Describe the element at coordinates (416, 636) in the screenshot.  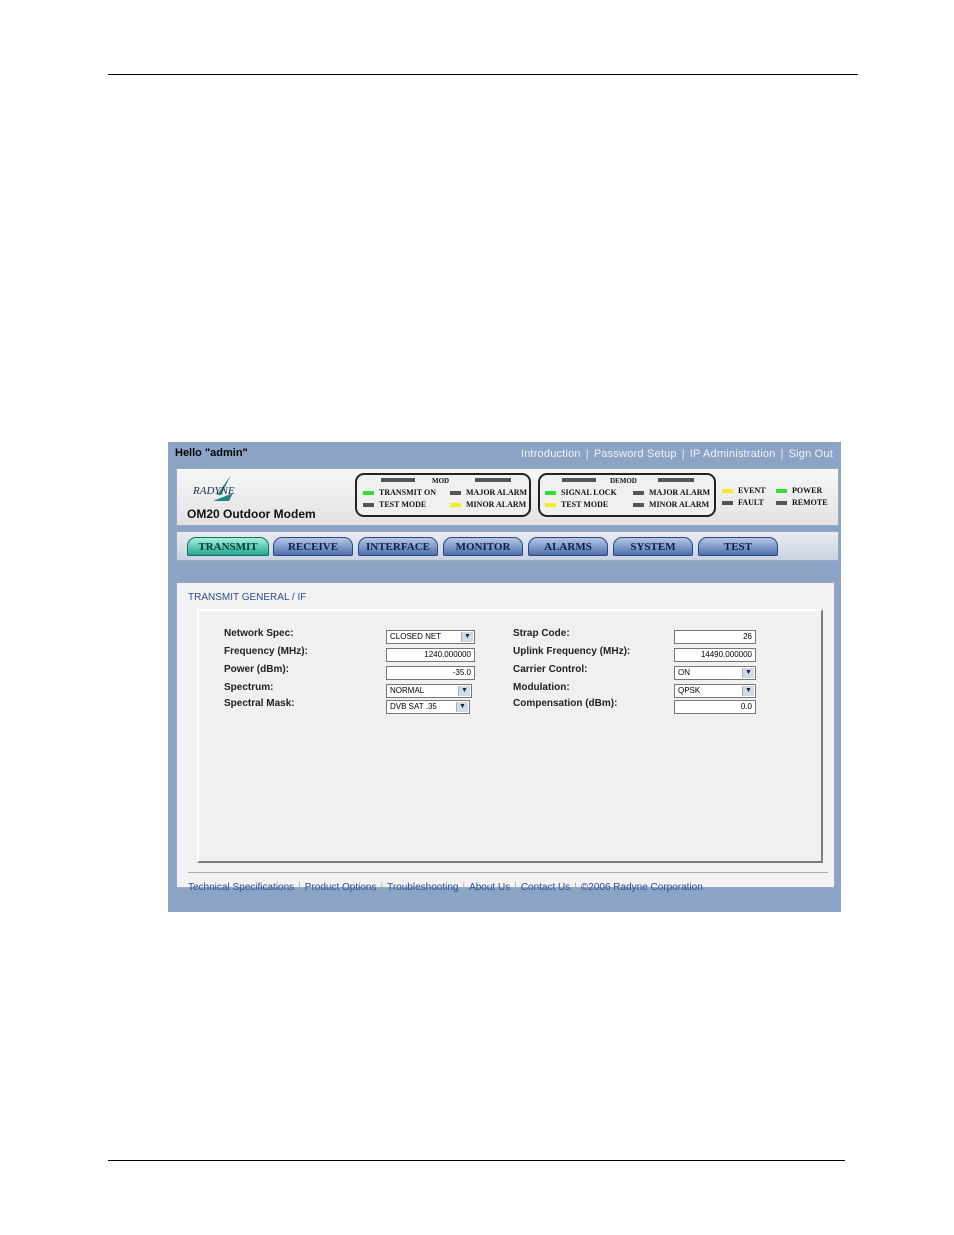
I see `network-spec-value: CLOSED NET` at that location.